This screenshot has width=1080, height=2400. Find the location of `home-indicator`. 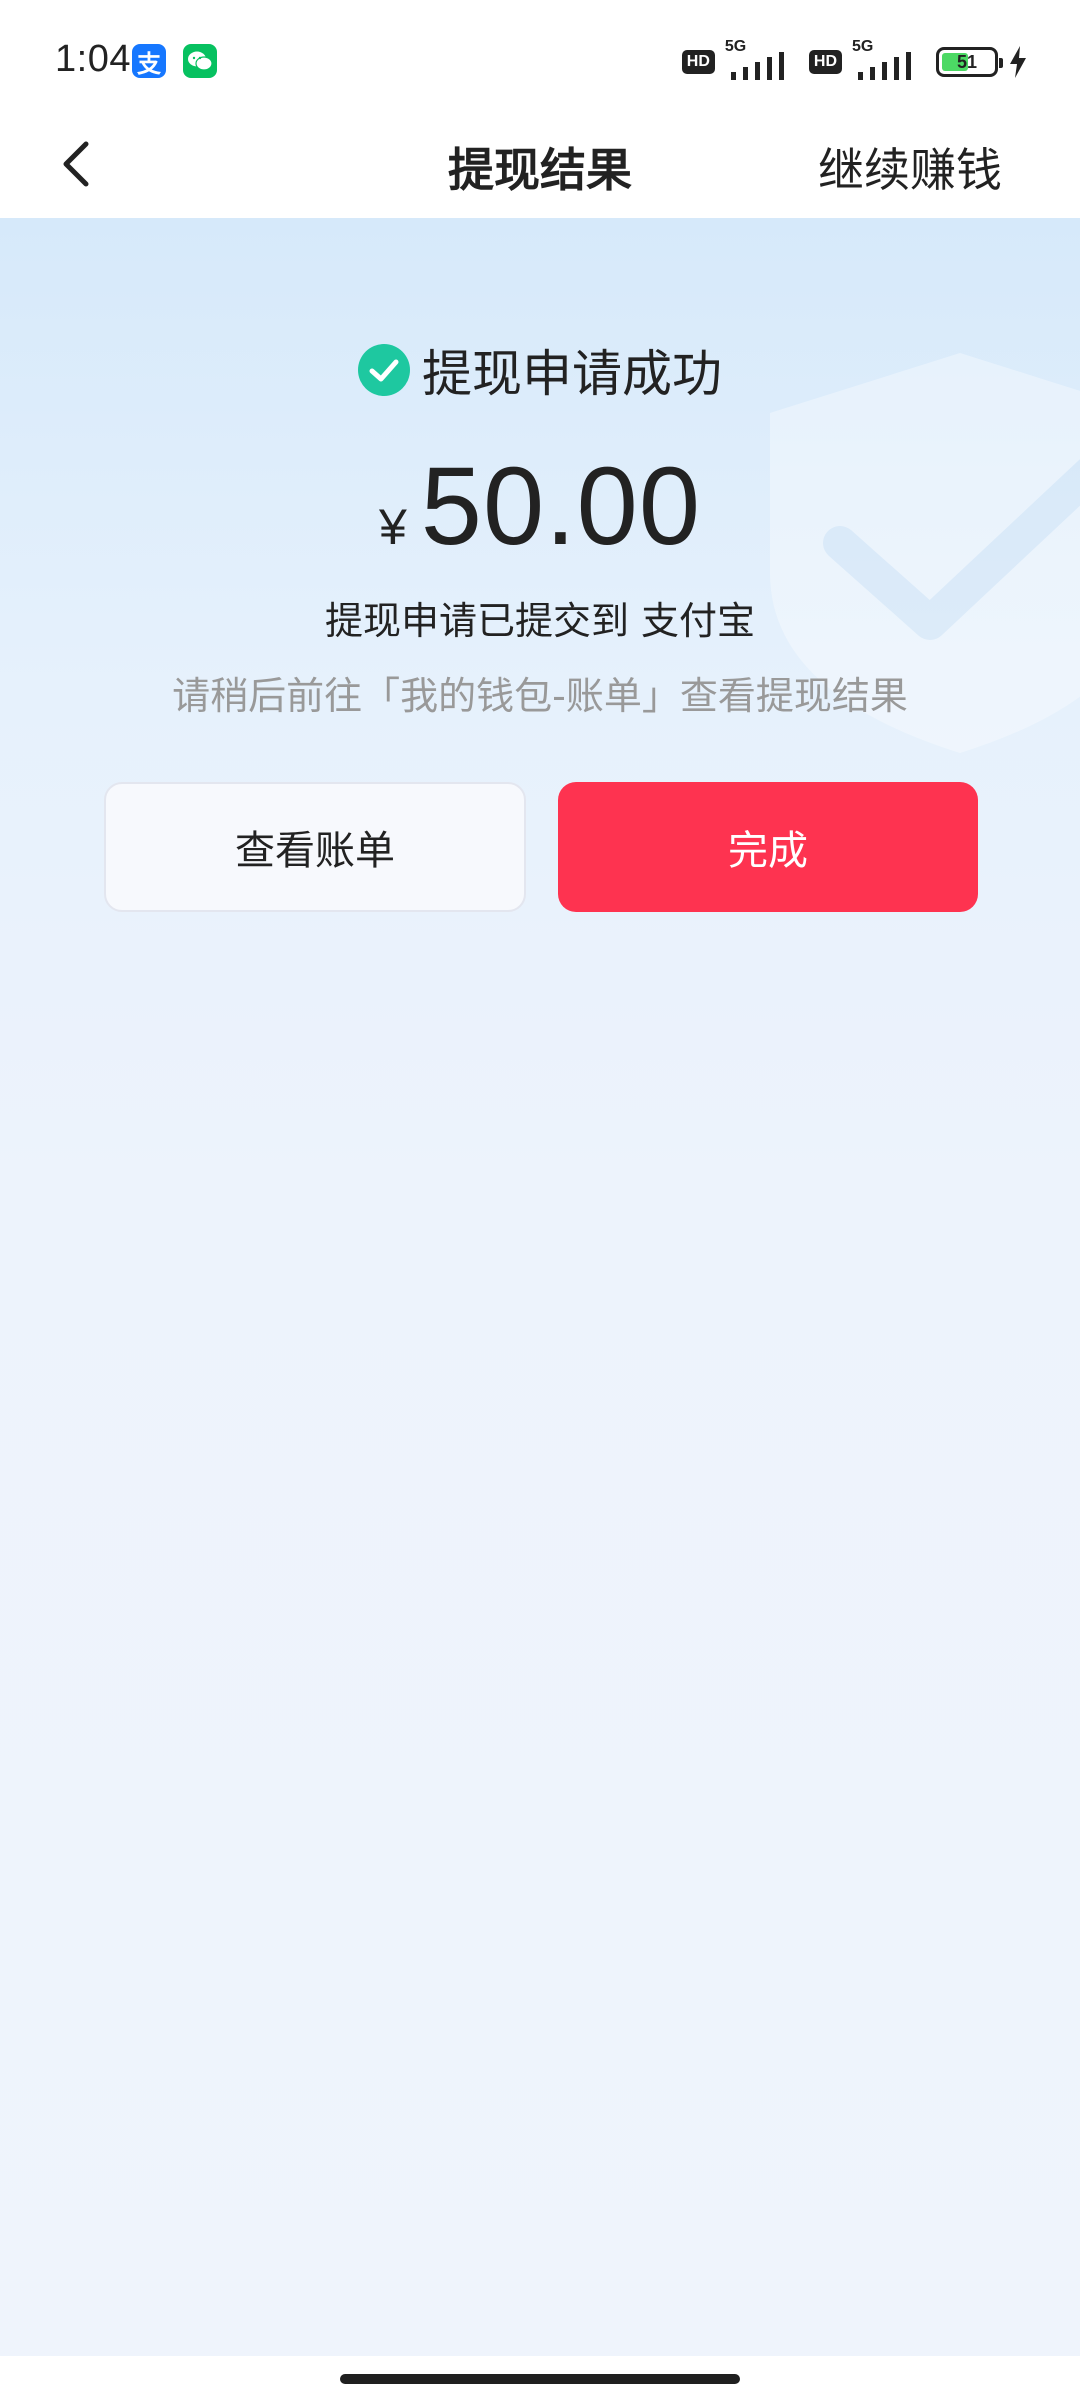

home-indicator is located at coordinates (540, 2379).